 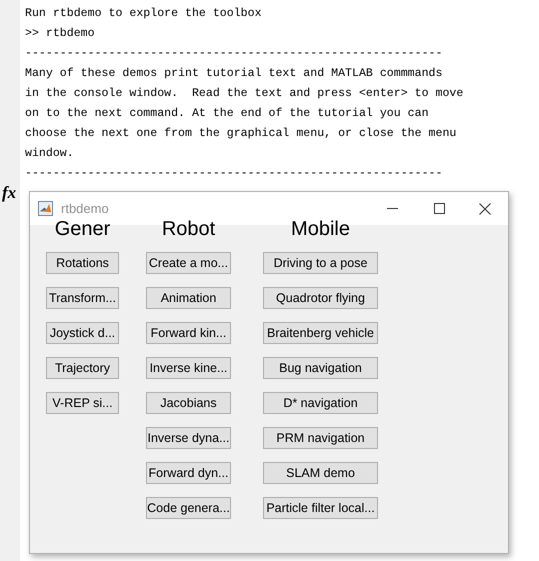 I want to click on column-heading: Gener, so click(x=82, y=229).